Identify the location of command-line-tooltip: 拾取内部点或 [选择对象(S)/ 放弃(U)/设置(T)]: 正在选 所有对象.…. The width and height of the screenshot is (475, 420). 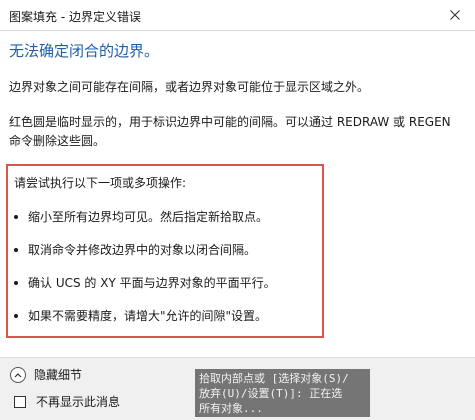
(282, 393).